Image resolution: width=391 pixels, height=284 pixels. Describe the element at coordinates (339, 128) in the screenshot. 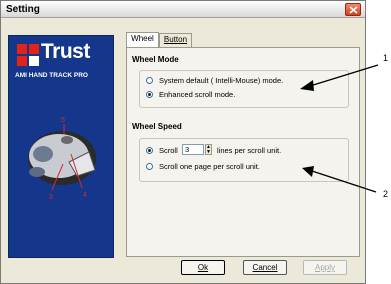

I see `callout-arrows` at that location.